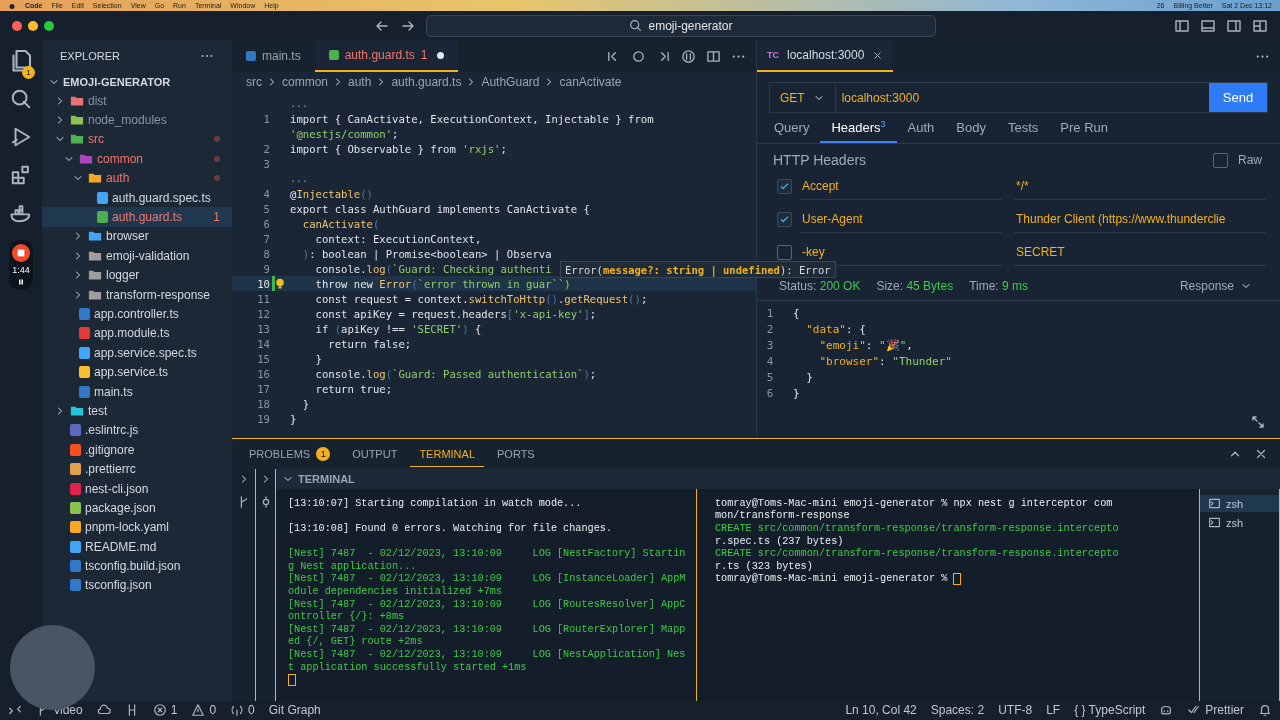 This screenshot has width=1280, height=720. What do you see at coordinates (137, 508) in the screenshot?
I see `tree-item: package.json` at bounding box center [137, 508].